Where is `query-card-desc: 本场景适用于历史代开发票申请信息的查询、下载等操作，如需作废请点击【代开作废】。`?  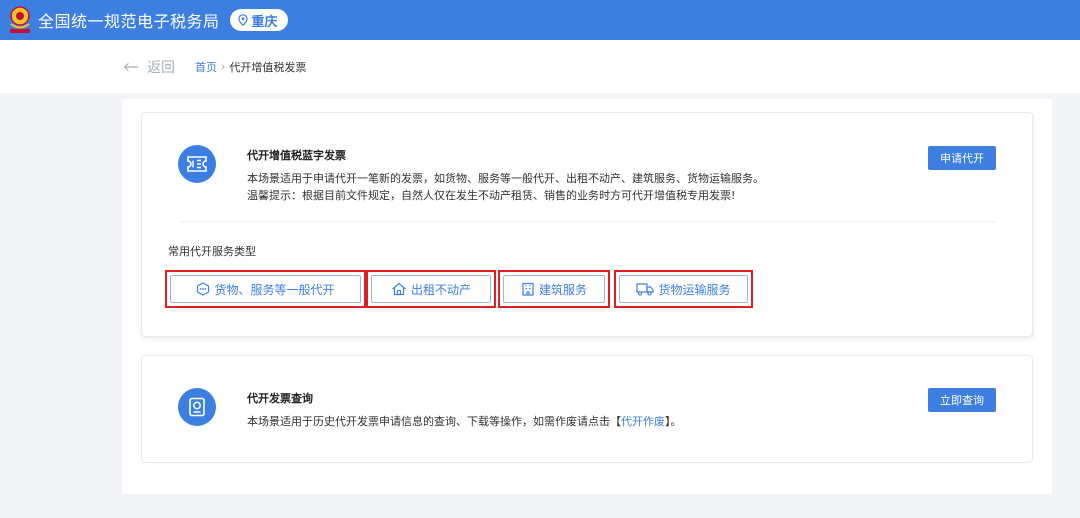
query-card-desc: 本场景适用于历史代开发票申请信息的查询、下载等操作，如需作废请点击【代开作废】。 is located at coordinates (464, 421).